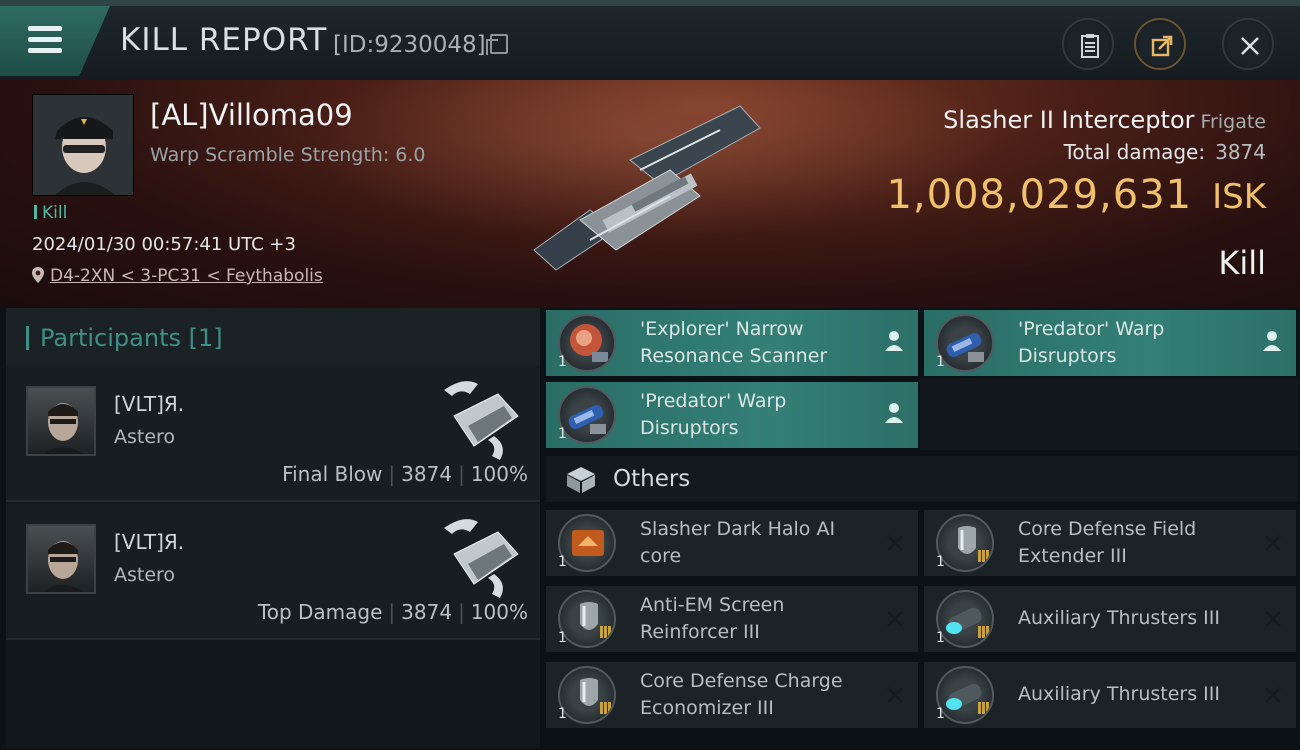  Describe the element at coordinates (581, 480) in the screenshot. I see `cube-icon` at that location.